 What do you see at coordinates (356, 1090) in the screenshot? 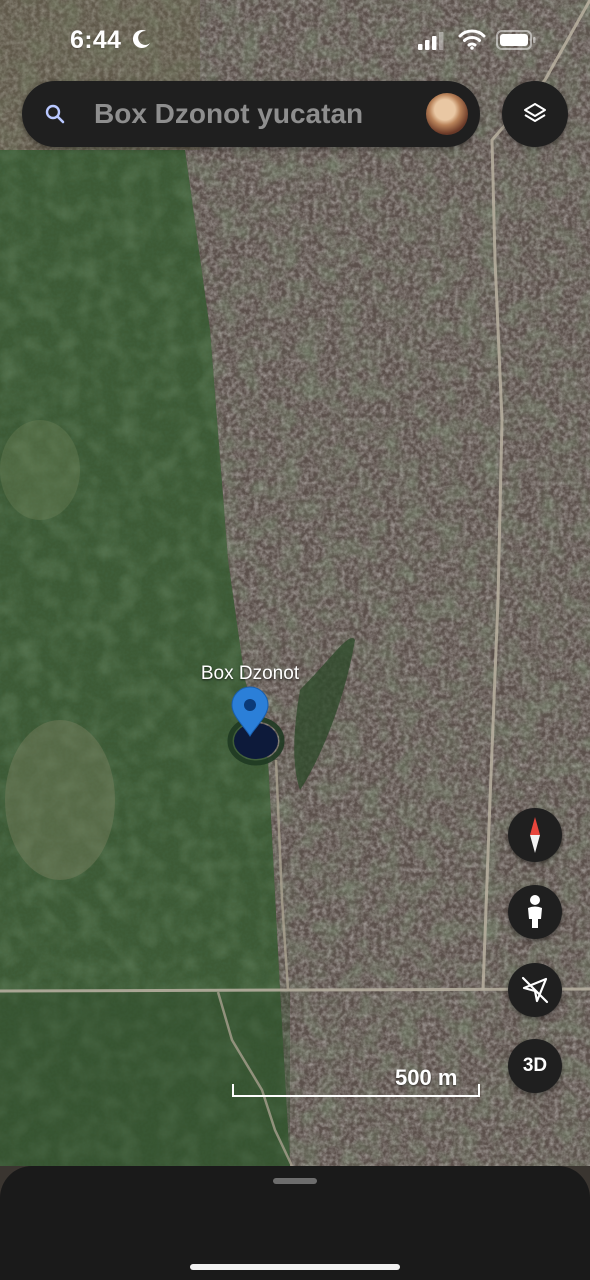
I see `scale-bar` at bounding box center [356, 1090].